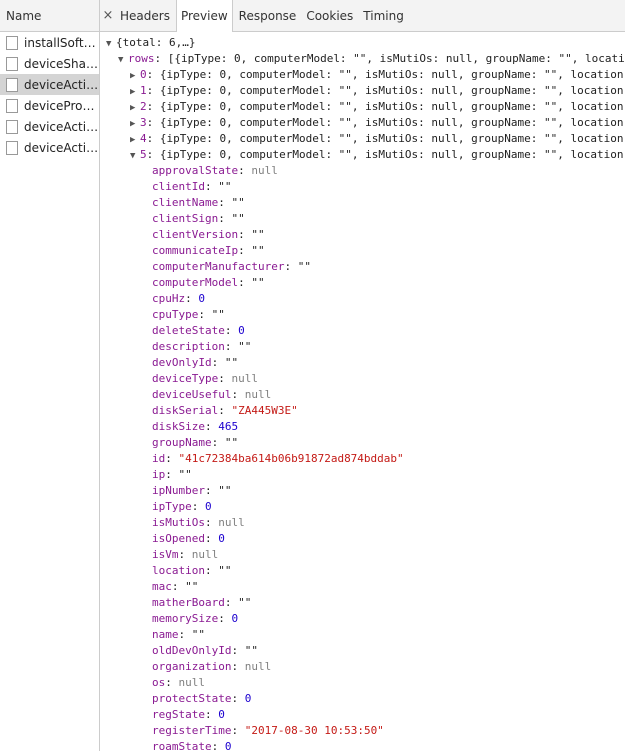 This screenshot has height=751, width=625. What do you see at coordinates (218, 266) in the screenshot?
I see `field-key: computerManufacturer` at bounding box center [218, 266].